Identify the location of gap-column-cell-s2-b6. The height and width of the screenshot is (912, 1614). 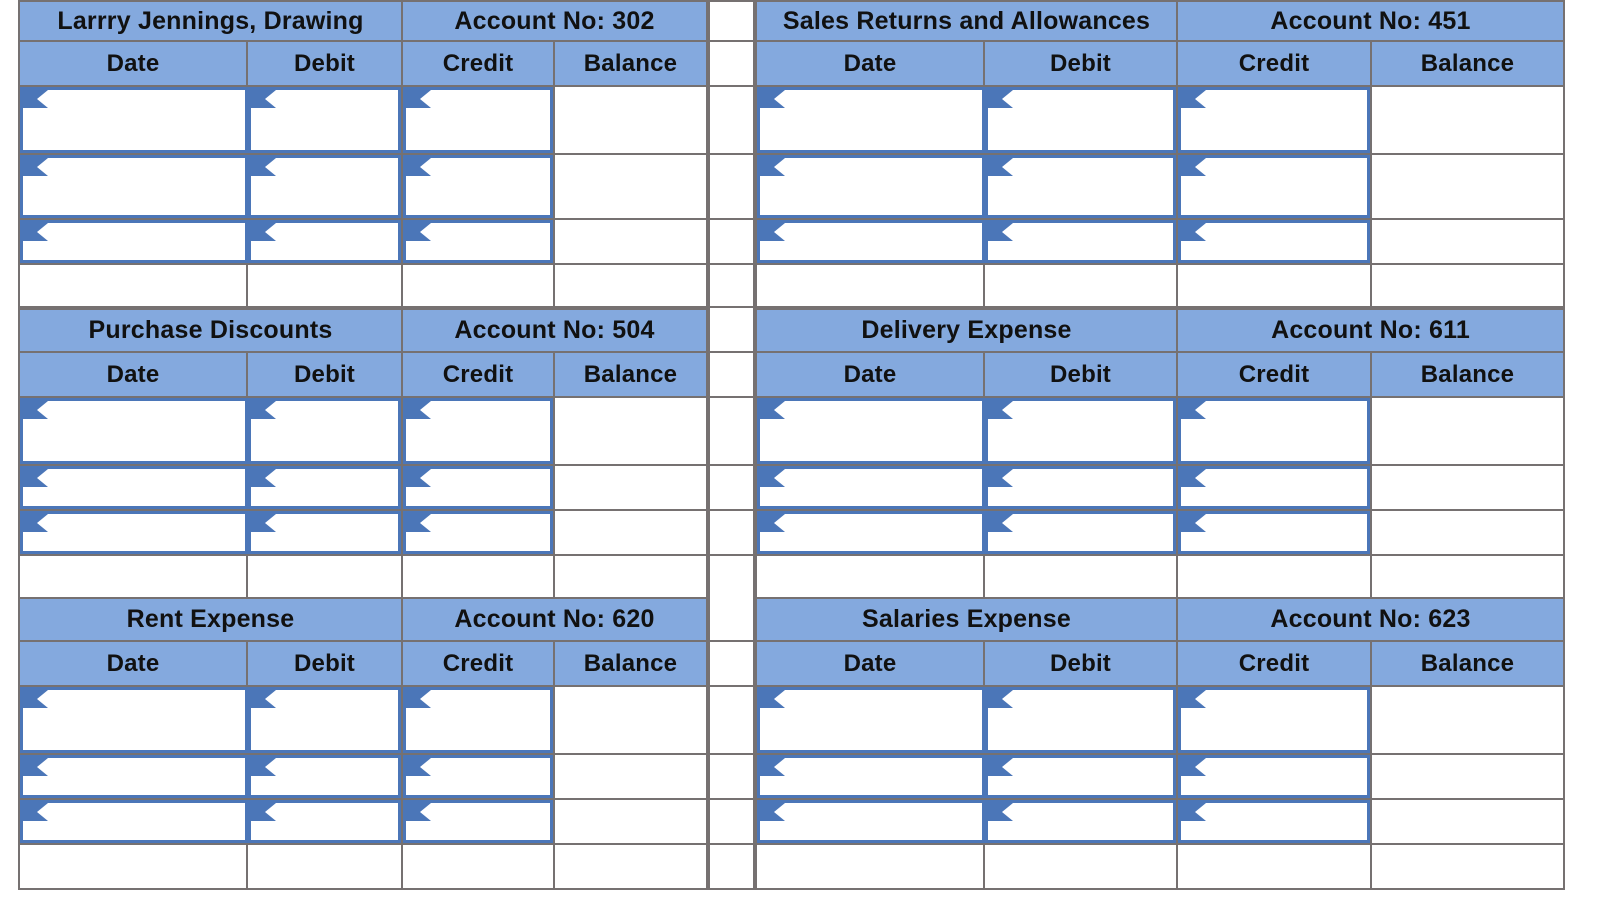
(731, 577).